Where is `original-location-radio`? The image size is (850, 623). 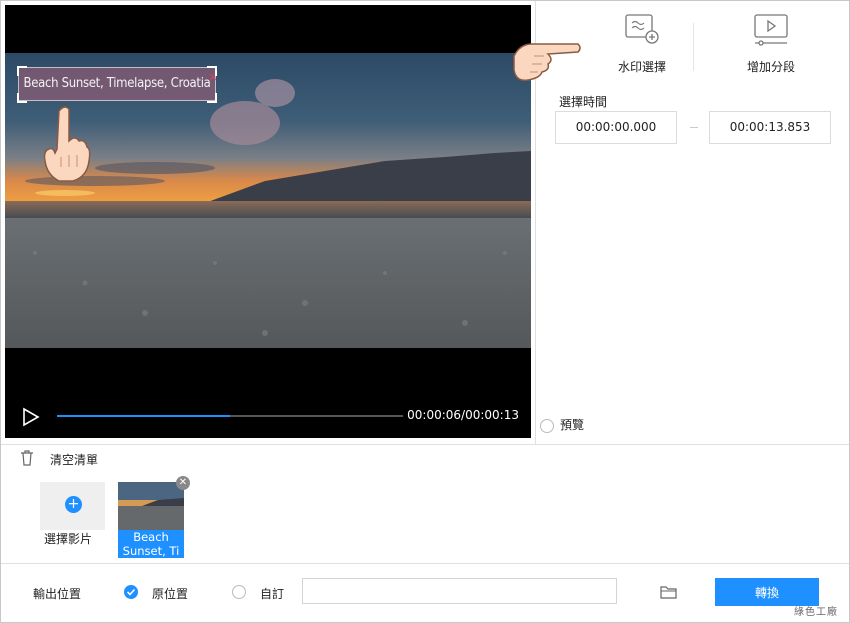
original-location-radio is located at coordinates (131, 592).